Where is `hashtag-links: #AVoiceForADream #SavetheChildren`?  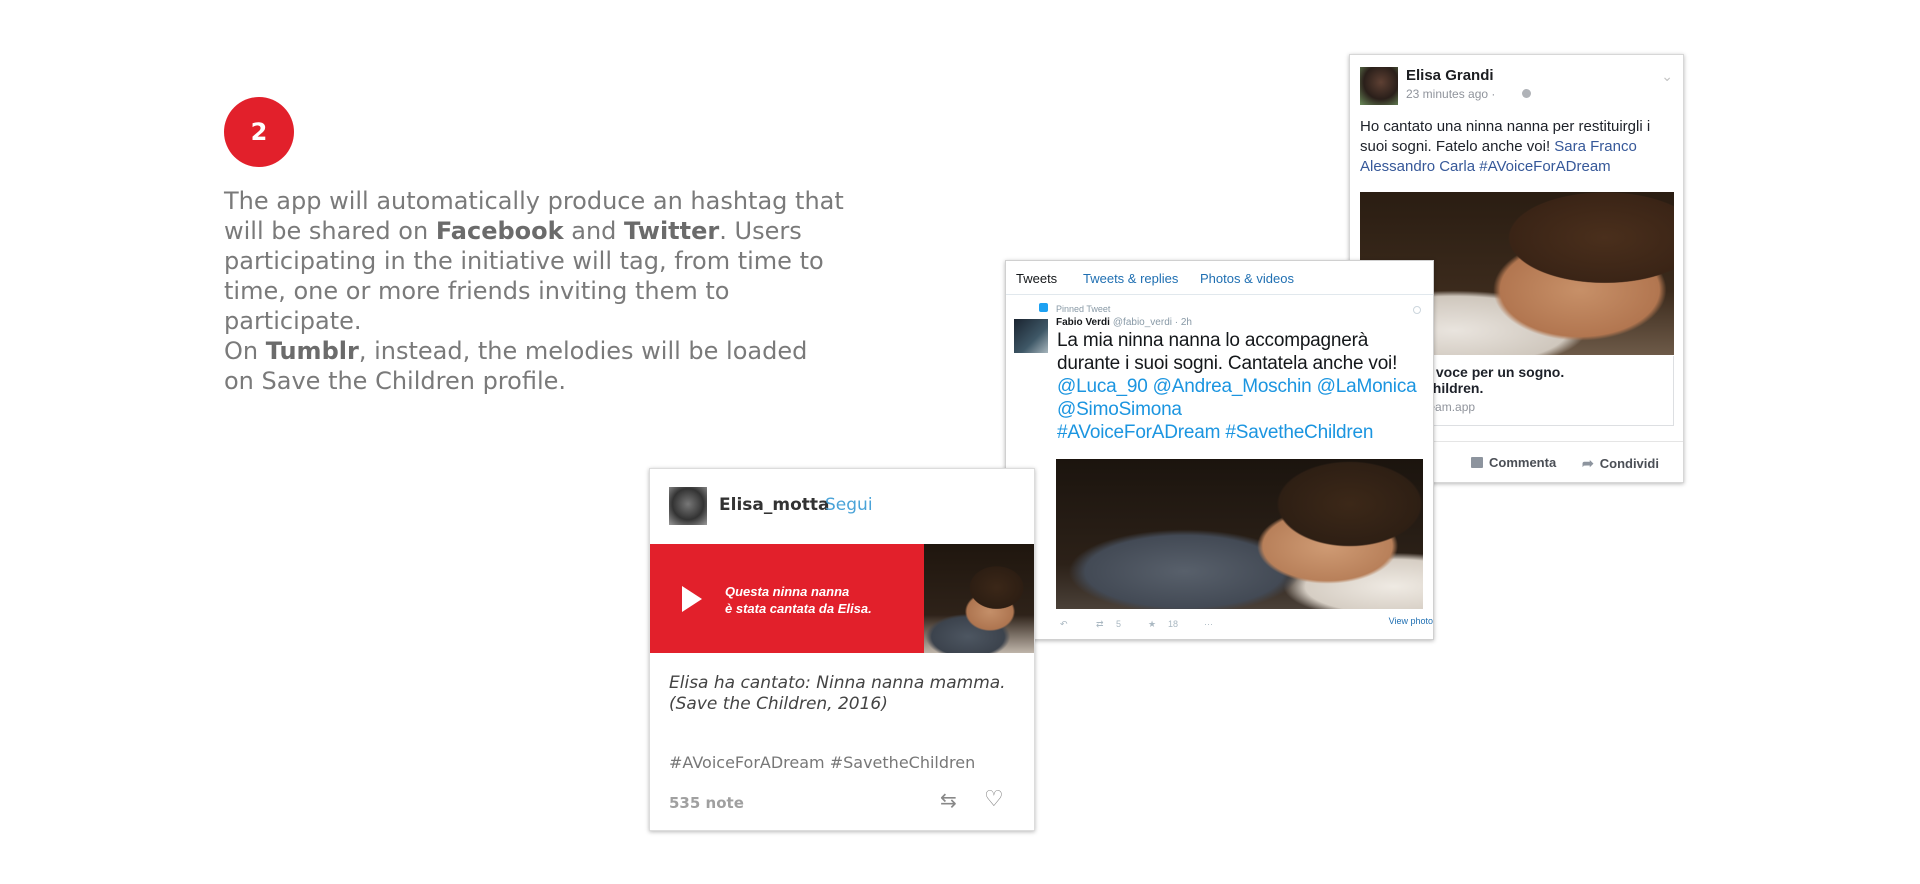
hashtag-links: #AVoiceForADream #SavetheChildren is located at coordinates (1215, 432).